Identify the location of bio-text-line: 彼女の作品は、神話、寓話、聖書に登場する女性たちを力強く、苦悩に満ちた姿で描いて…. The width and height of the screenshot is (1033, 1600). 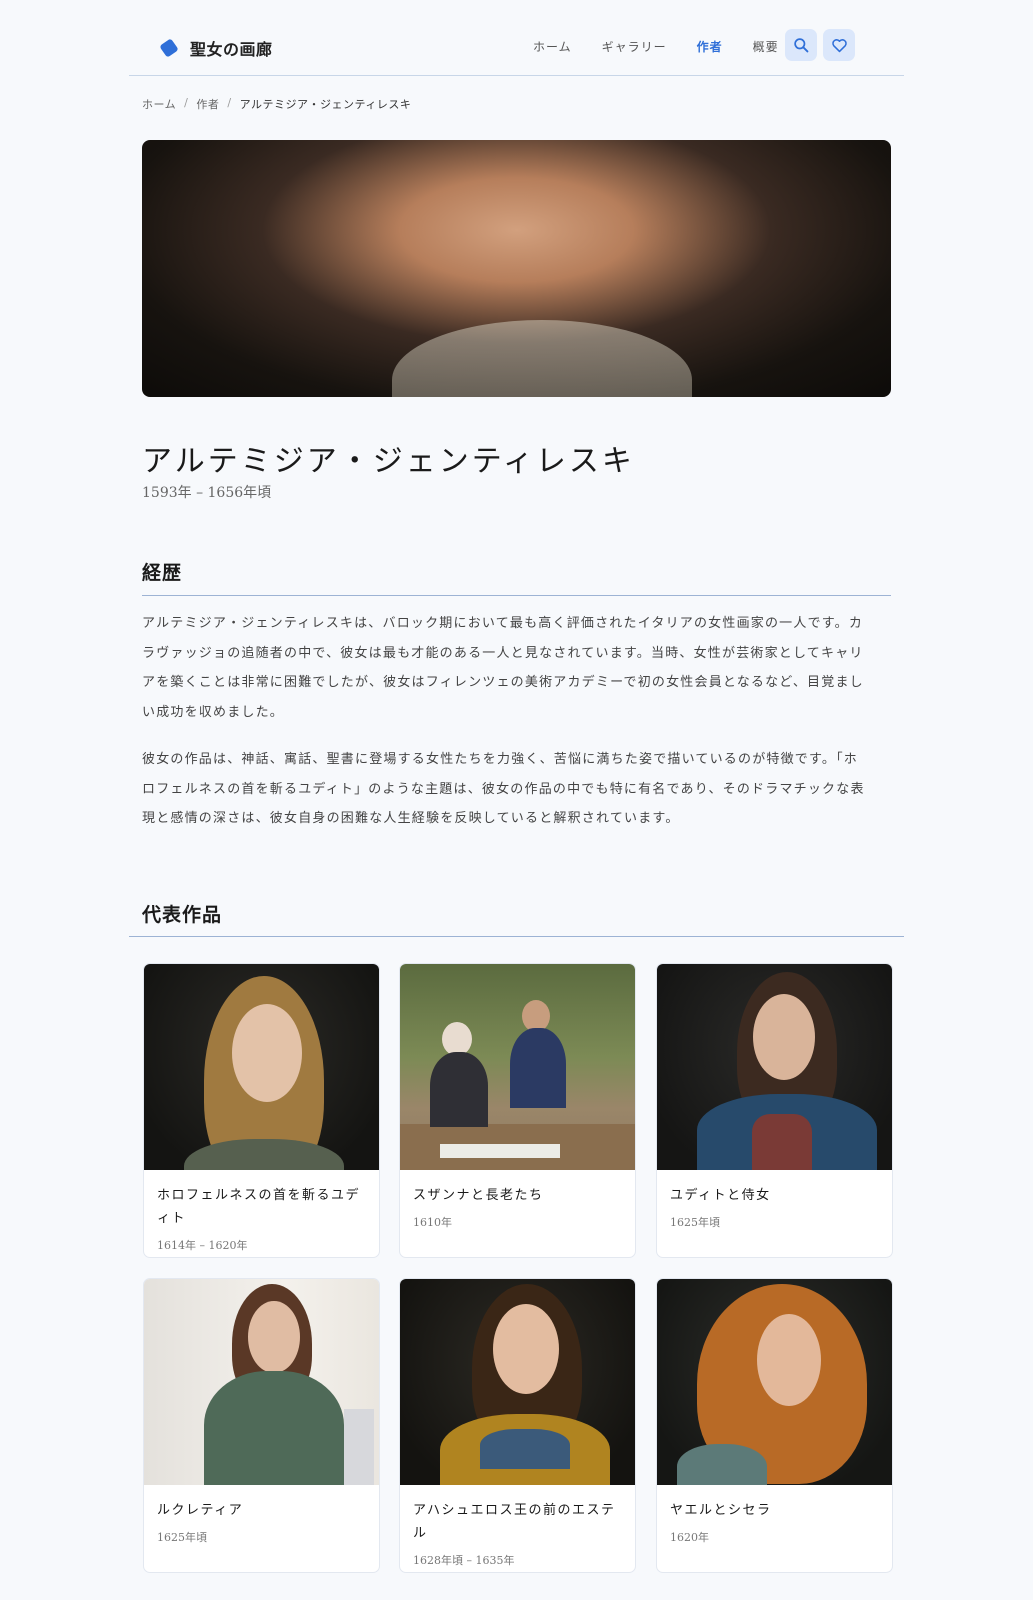
(500, 759).